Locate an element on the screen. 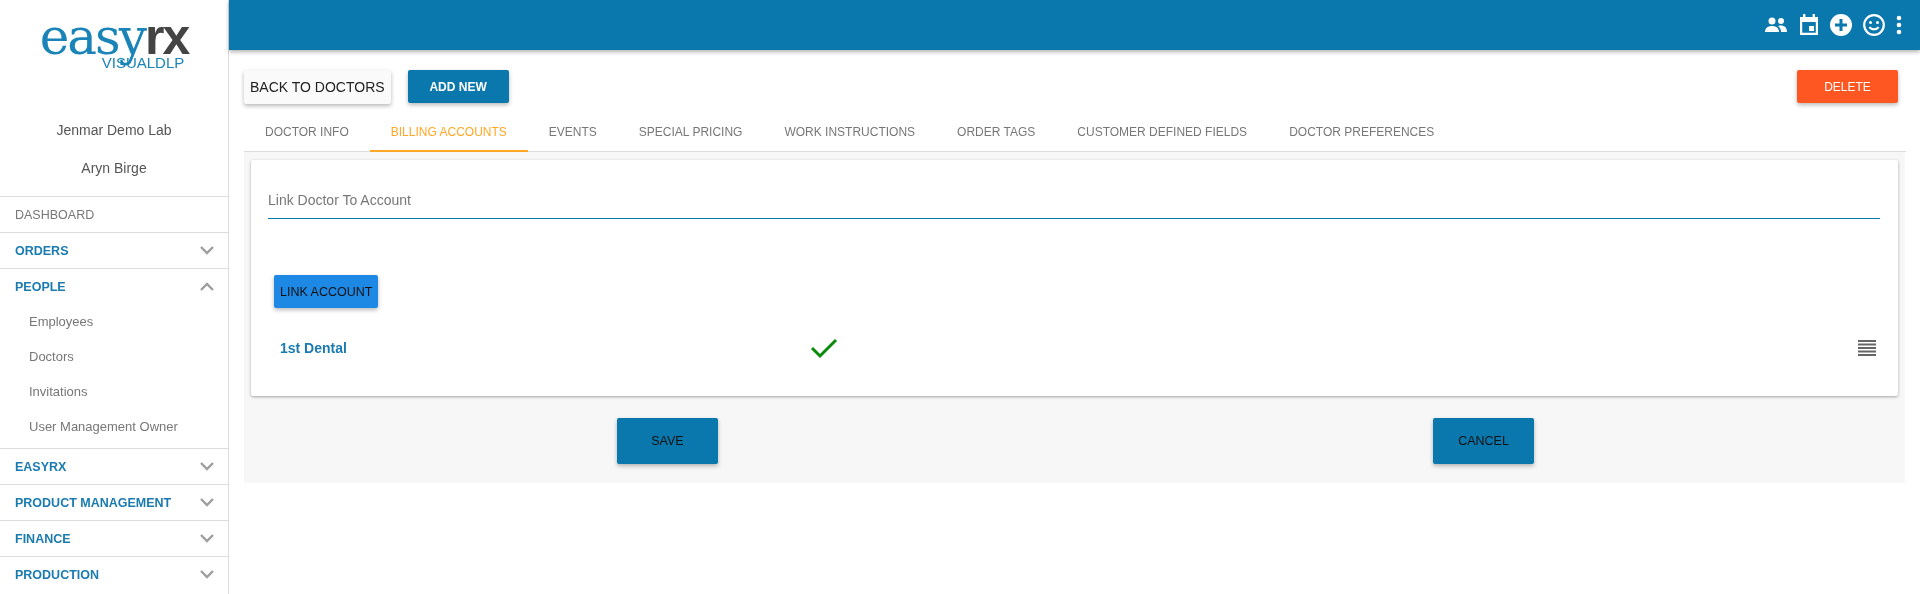 Image resolution: width=1920 pixels, height=594 pixels. nav-subitem: Doctors is located at coordinates (51, 356).